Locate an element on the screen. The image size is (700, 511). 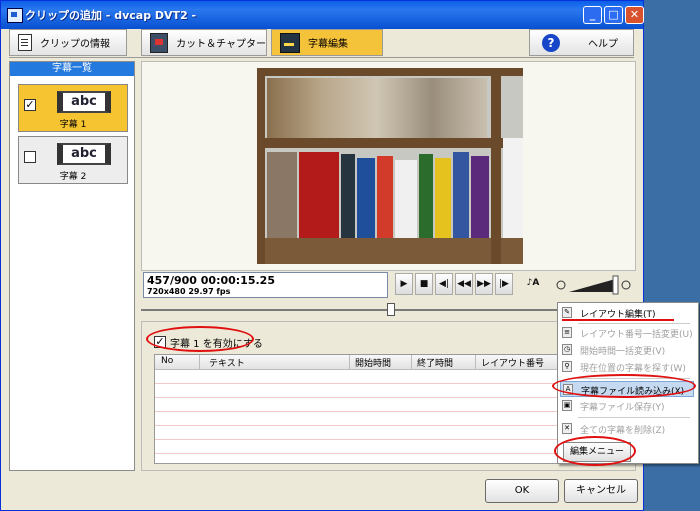
edit-icon: ✎ is located at coordinates (567, 312).